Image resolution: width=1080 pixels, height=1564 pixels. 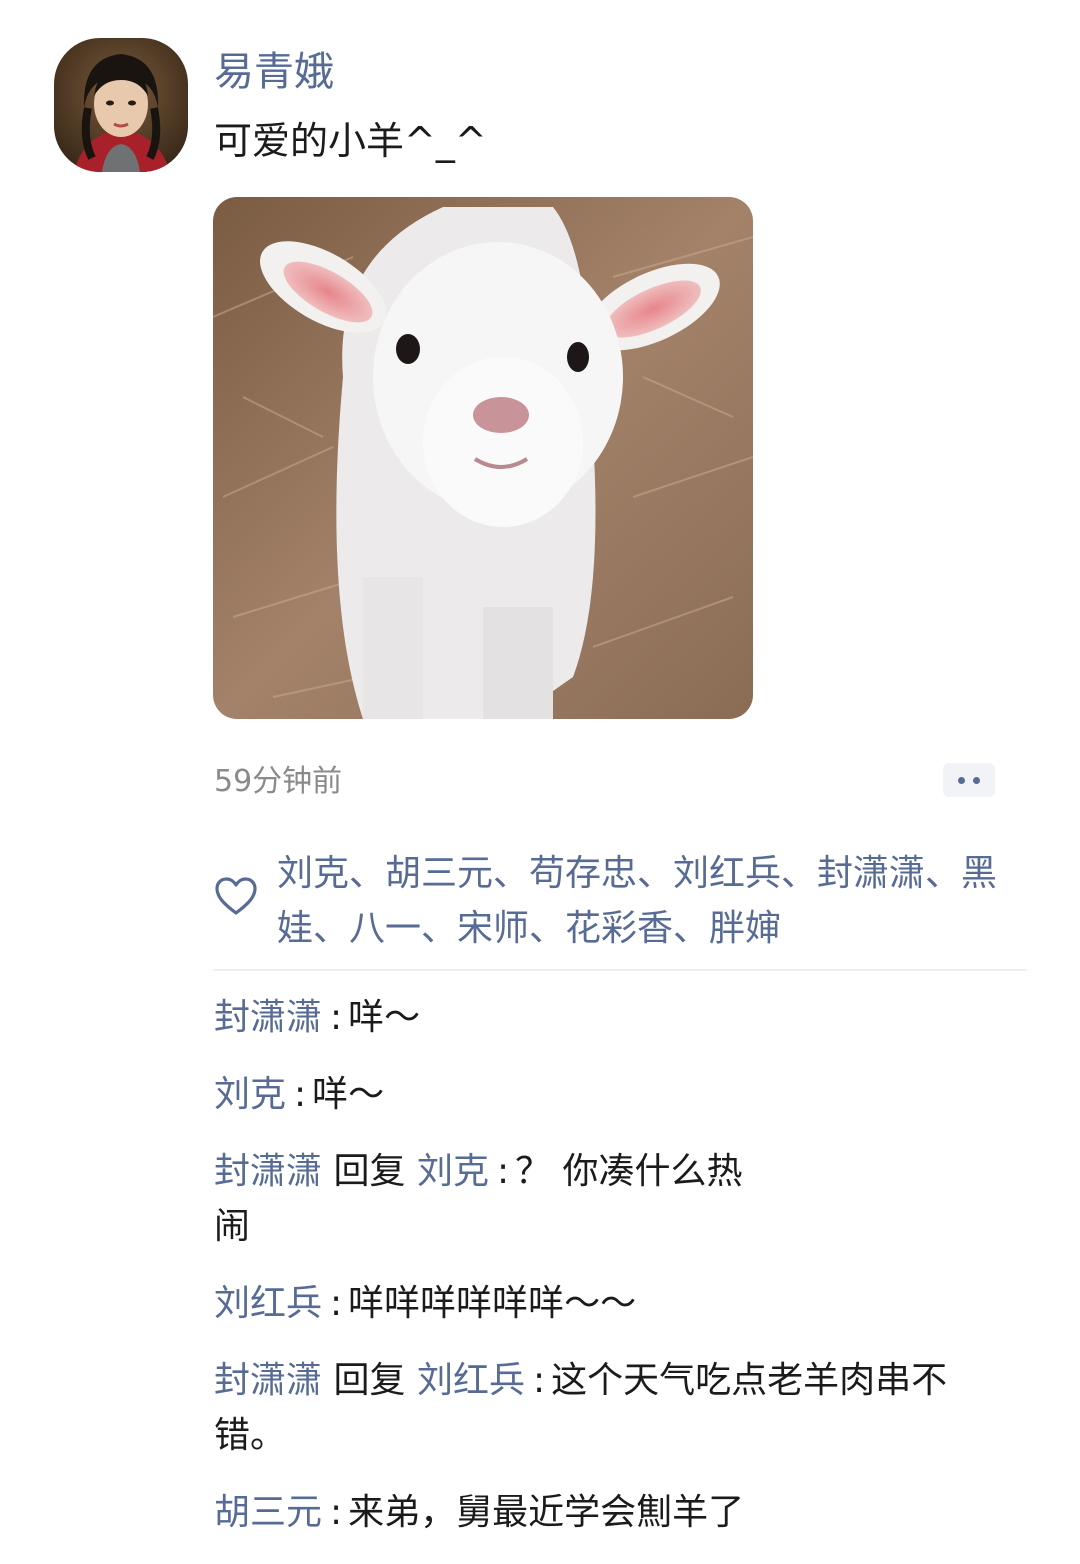 I want to click on like-names: 刘克、胡三元、苟存忠、刘红兵、封潇潇、黑娃、八一、宋师、花彩香、胖婶, so click(x=637, y=901).